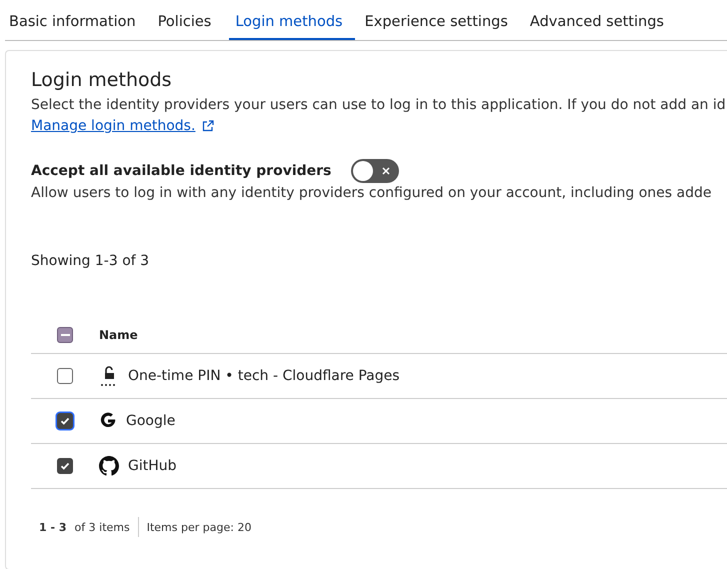 This screenshot has width=727, height=569. Describe the element at coordinates (102, 527) in the screenshot. I see `total-items: of 3 items` at that location.